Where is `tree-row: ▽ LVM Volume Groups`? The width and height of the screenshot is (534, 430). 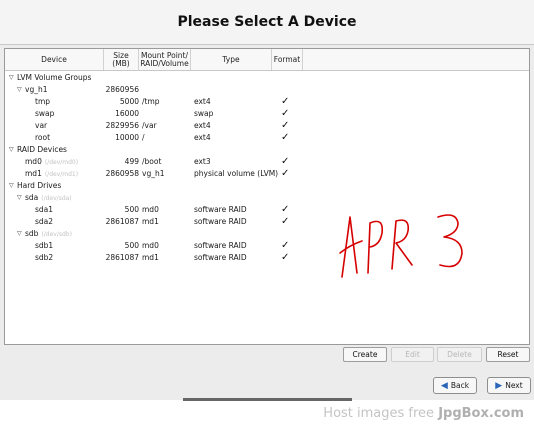 tree-row: ▽ LVM Volume Groups is located at coordinates (267, 78).